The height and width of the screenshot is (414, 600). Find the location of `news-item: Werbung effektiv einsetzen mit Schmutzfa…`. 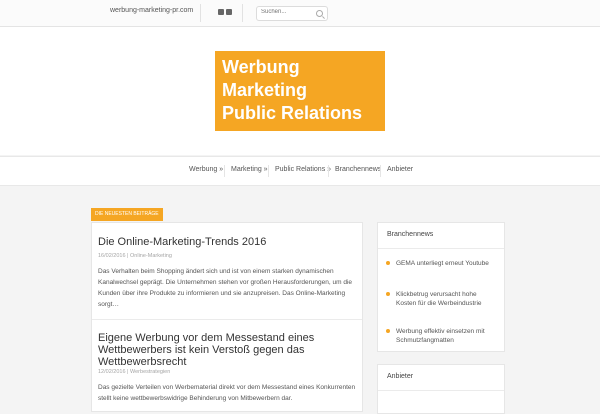

news-item: Werbung effektiv einsetzen mit Schmutzfa… is located at coordinates (442, 336).